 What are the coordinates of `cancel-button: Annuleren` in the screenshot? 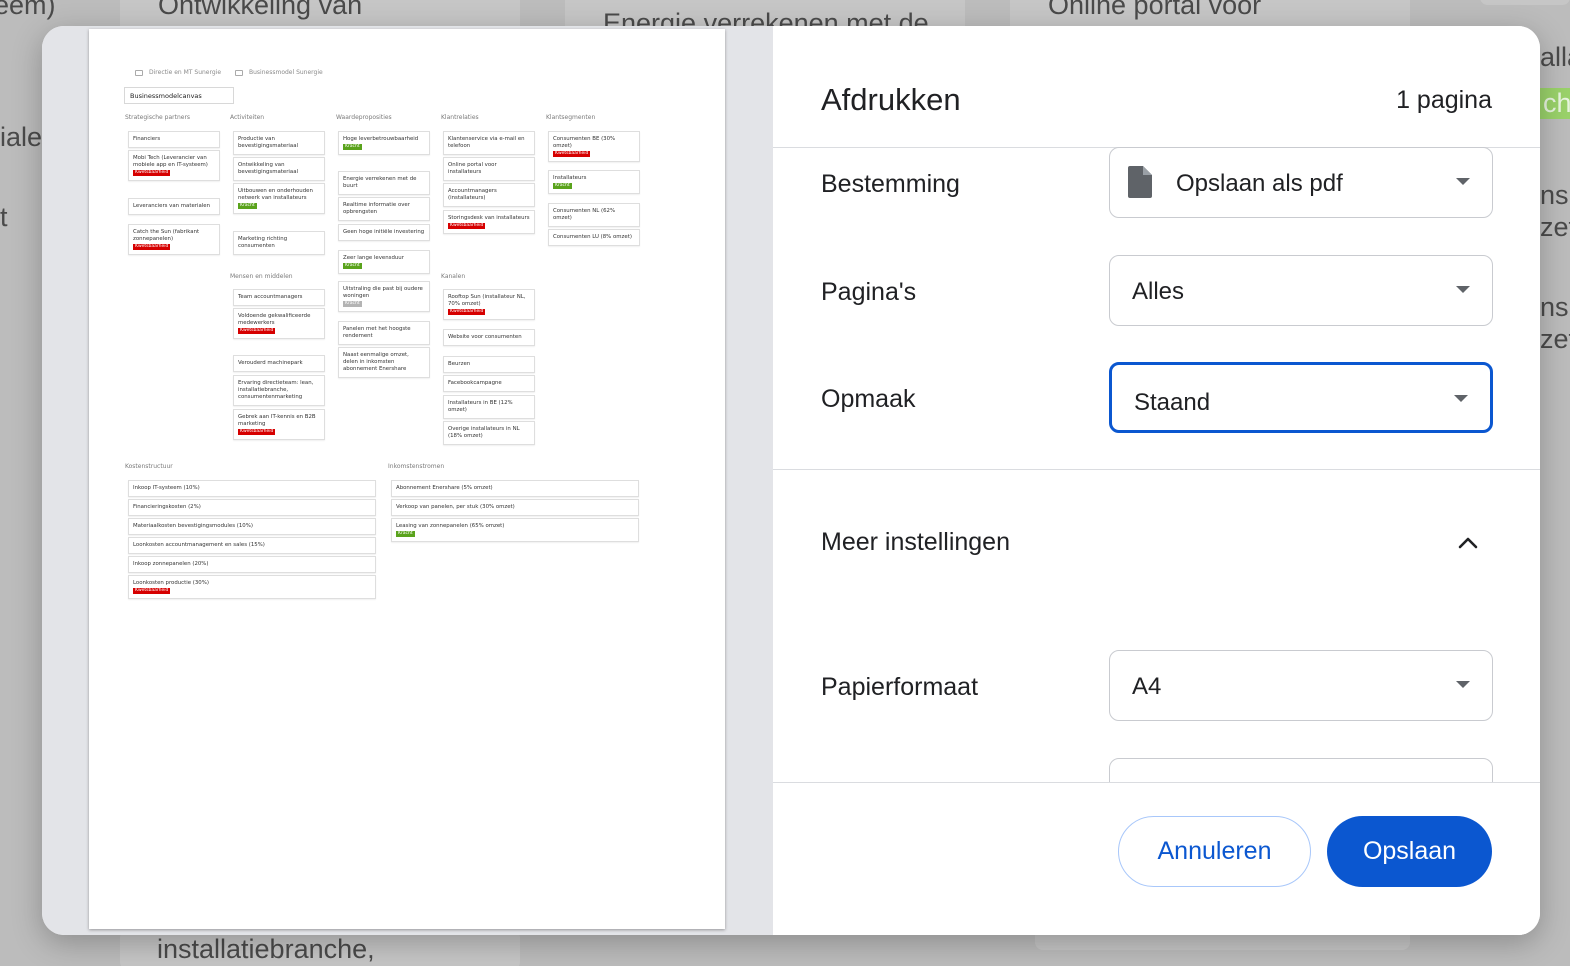 It's located at (1214, 851).